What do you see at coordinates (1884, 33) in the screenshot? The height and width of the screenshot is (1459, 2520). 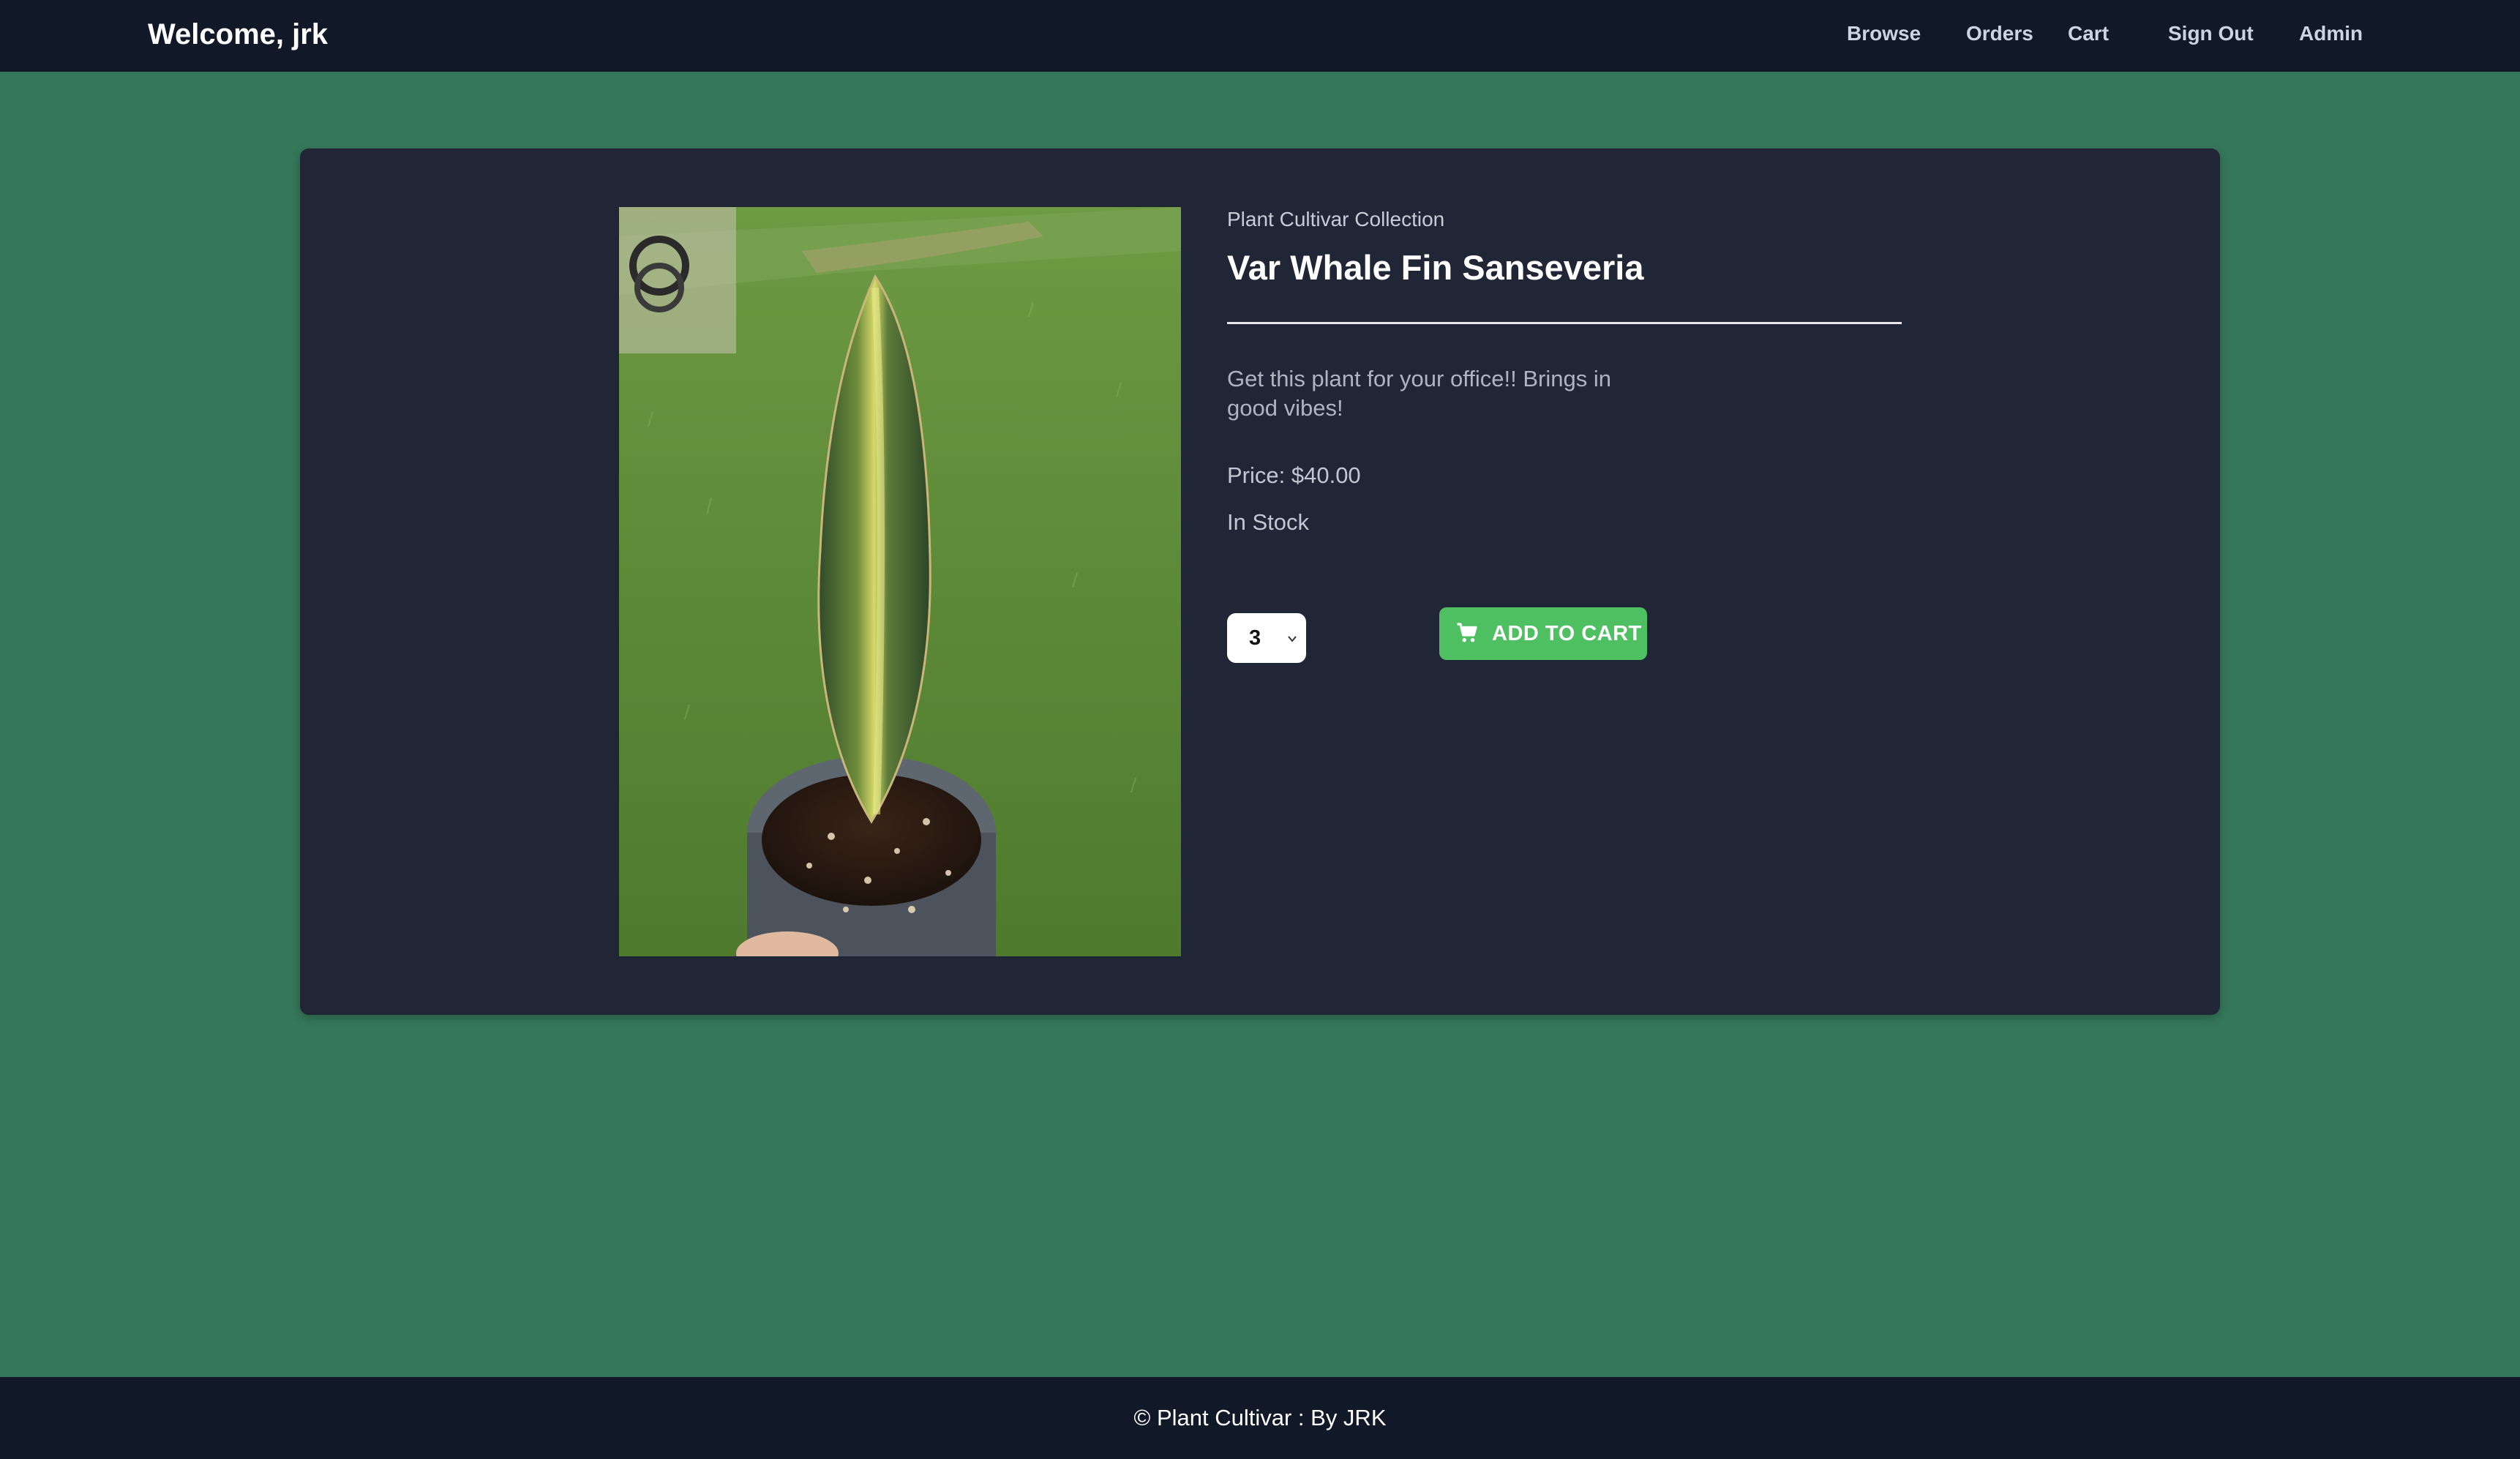 I see `nav-browse-link: Browse` at bounding box center [1884, 33].